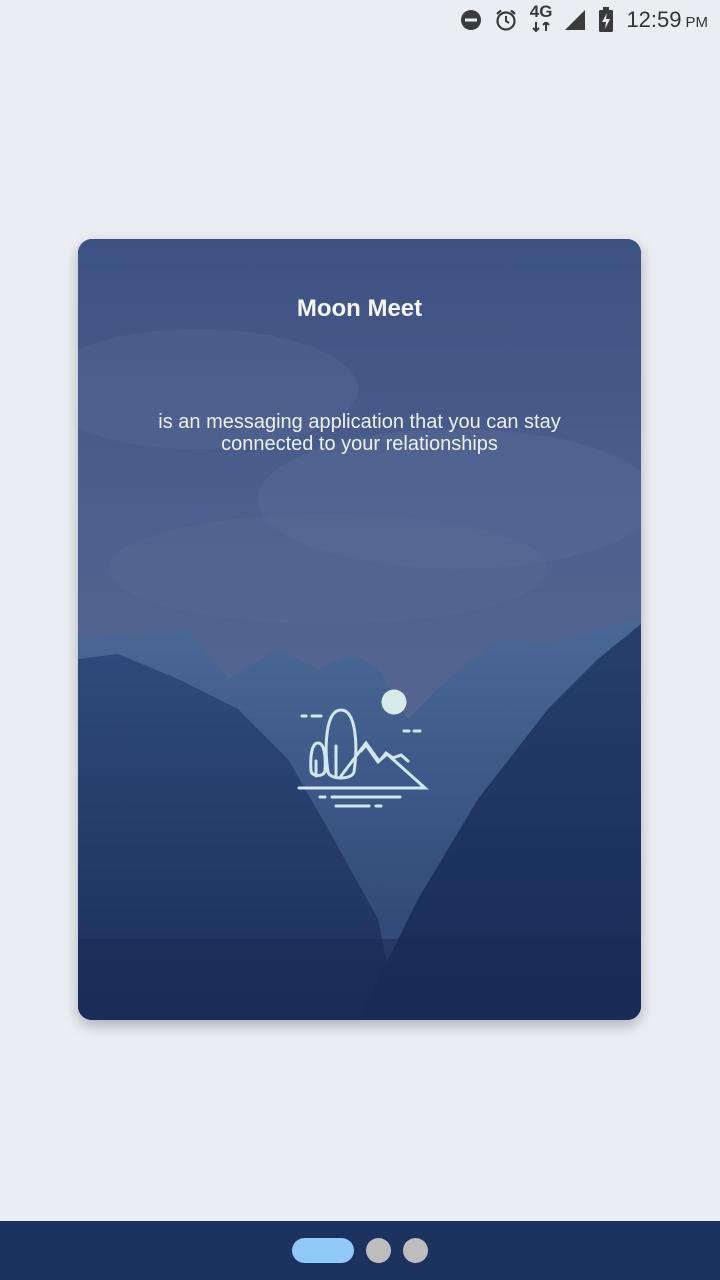  I want to click on clock: 12:59 PM, so click(667, 20).